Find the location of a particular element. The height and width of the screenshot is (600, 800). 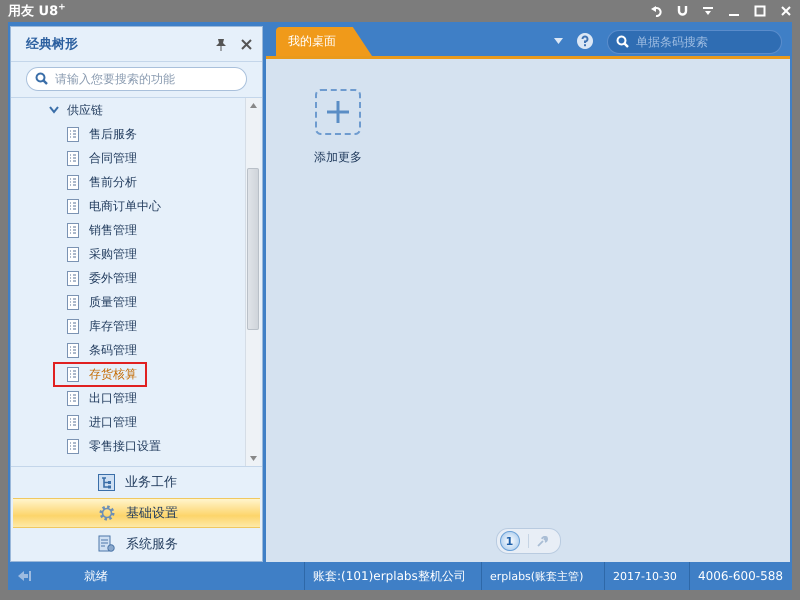

tree-item: 库存管理 is located at coordinates (100, 326).